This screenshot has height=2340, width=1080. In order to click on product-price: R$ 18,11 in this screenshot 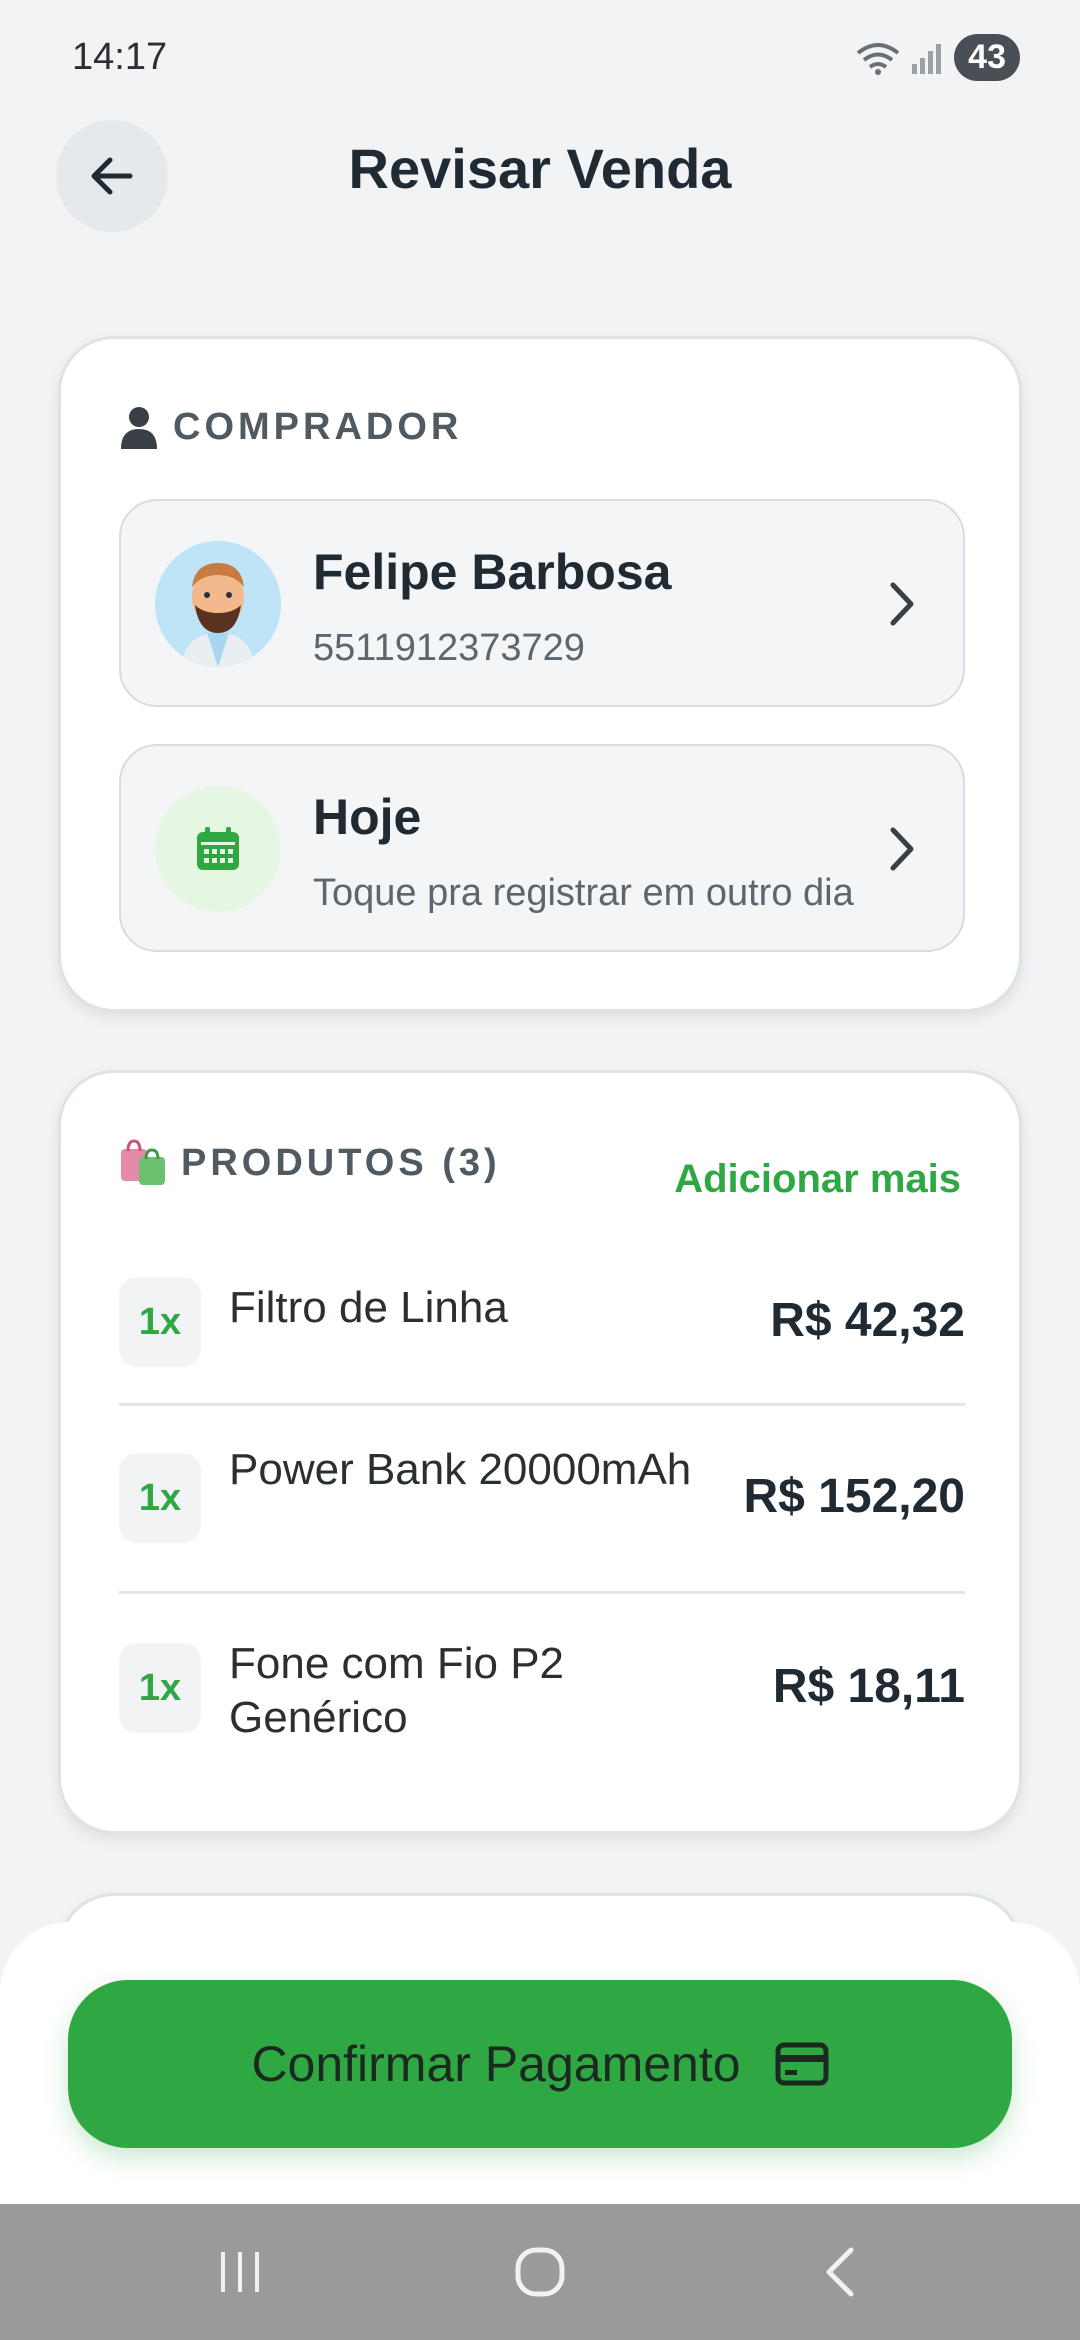, I will do `click(868, 1686)`.